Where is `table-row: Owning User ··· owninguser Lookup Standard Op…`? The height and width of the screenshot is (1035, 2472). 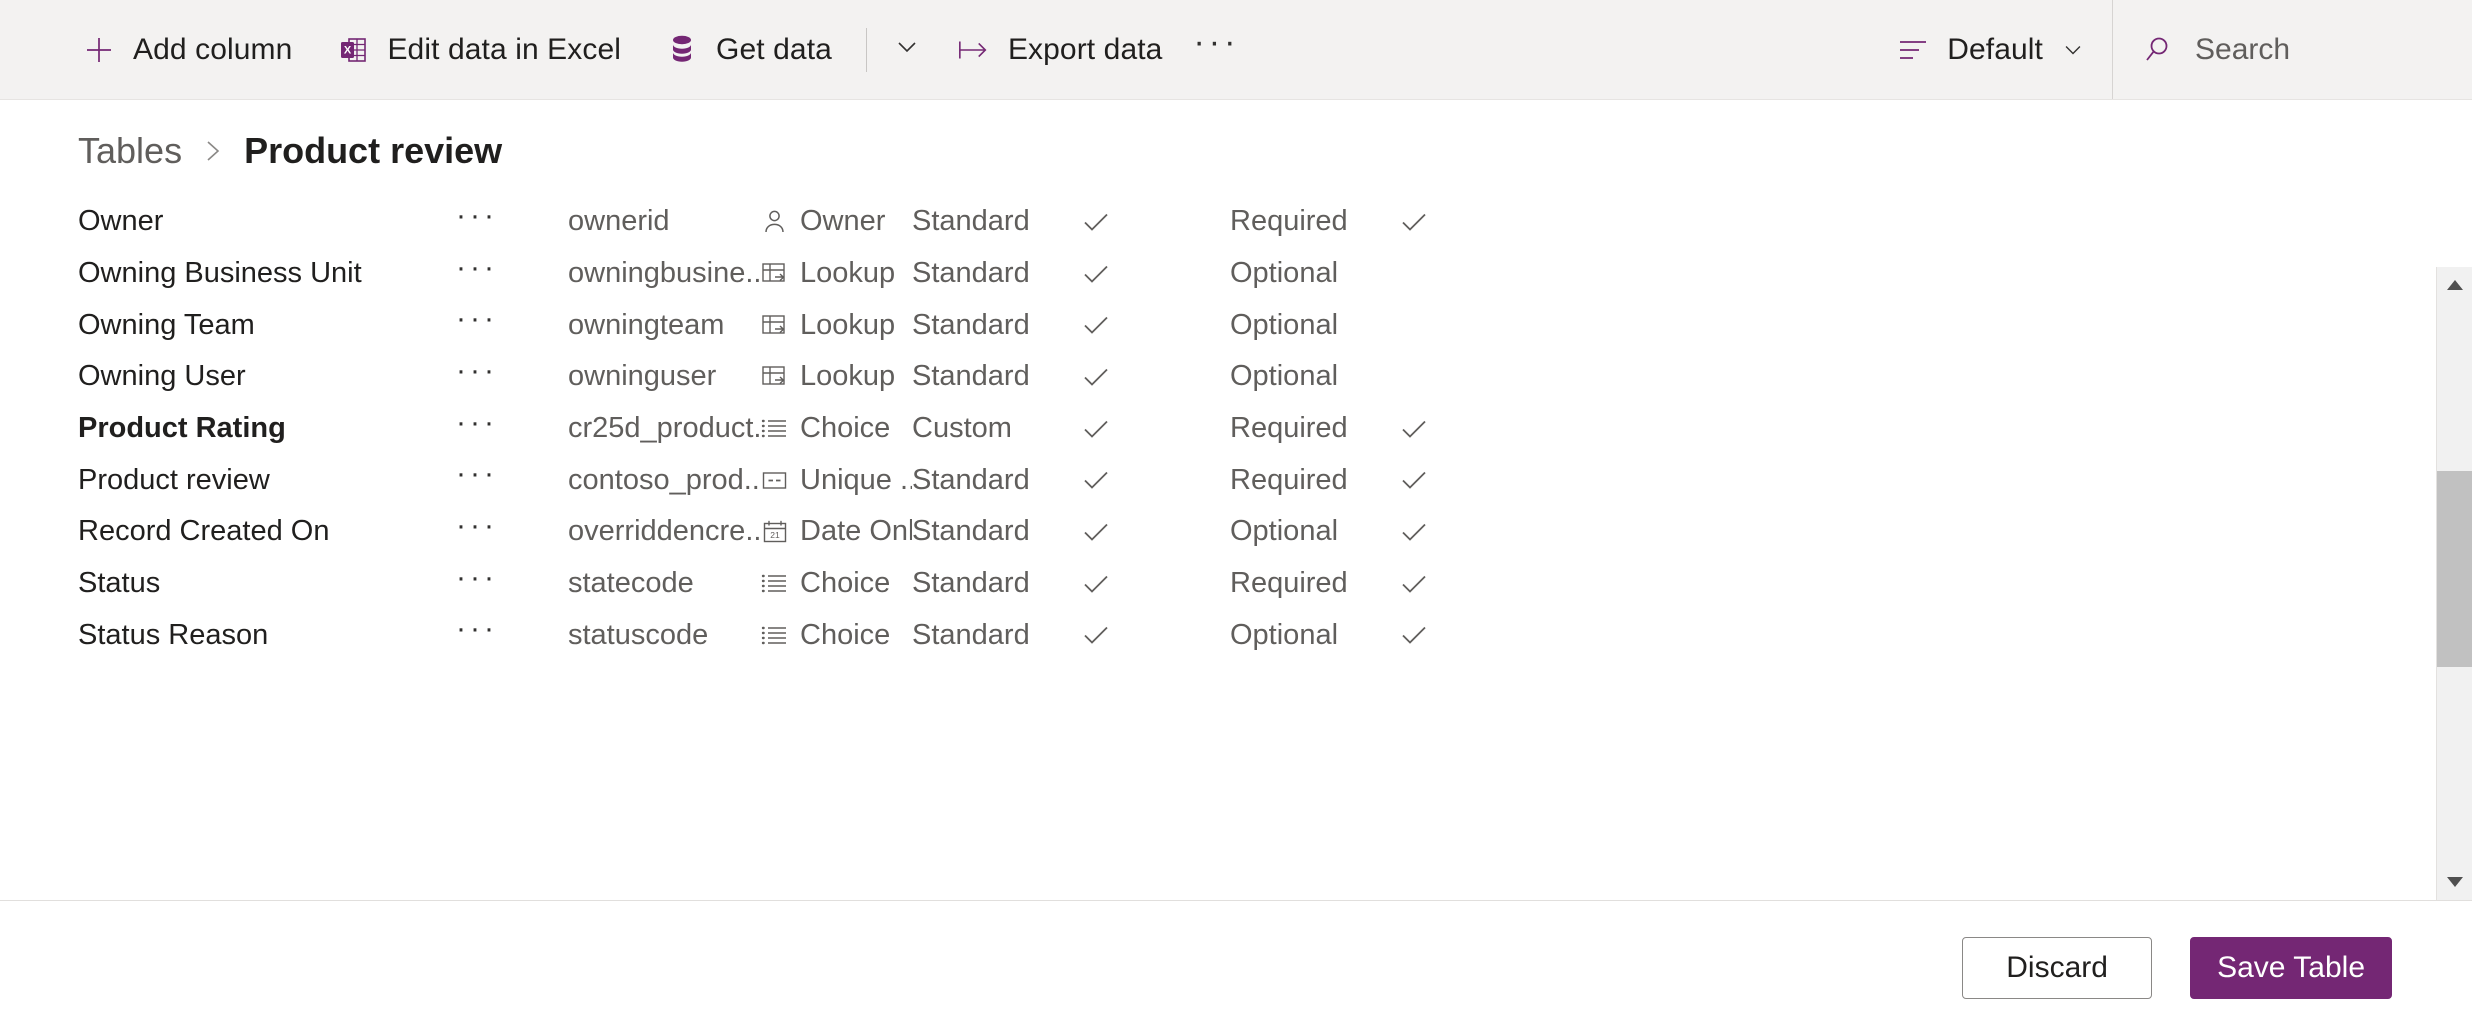
table-row: Owning User ··· owninguser Lookup Standard Op… is located at coordinates (1215, 377).